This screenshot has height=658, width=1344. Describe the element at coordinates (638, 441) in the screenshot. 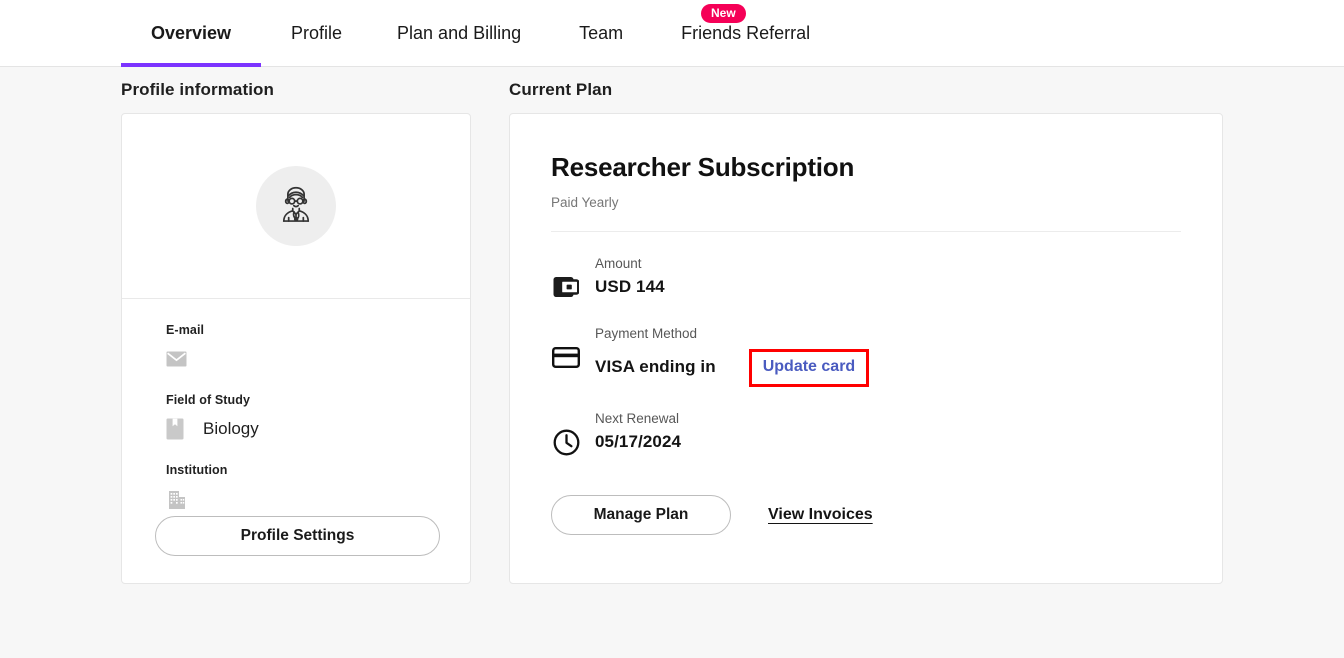

I see `plan-row-next-renewal-value: 05/17/2024` at that location.